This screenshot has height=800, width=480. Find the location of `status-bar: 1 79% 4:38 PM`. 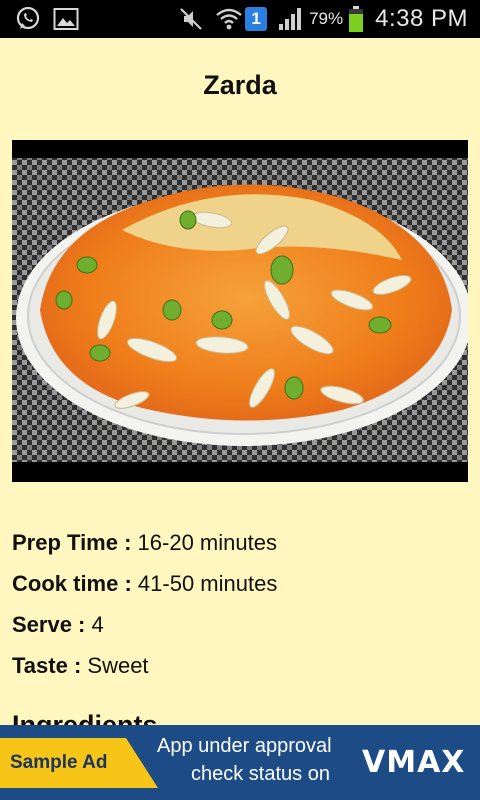

status-bar: 1 79% 4:38 PM is located at coordinates (240, 19).